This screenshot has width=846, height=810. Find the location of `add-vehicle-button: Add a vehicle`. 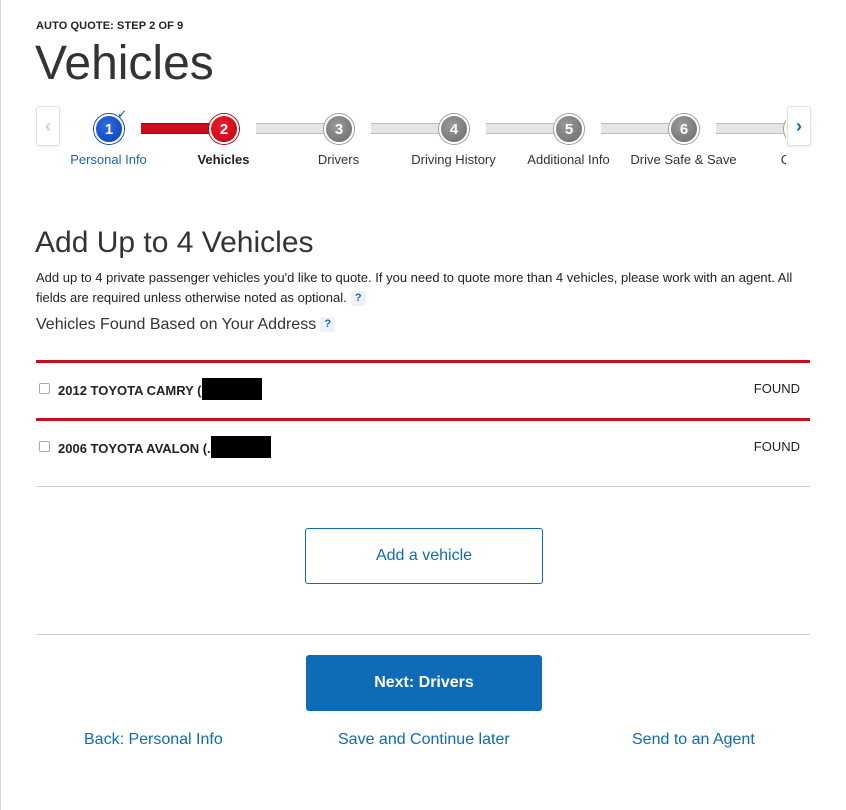

add-vehicle-button: Add a vehicle is located at coordinates (424, 556).